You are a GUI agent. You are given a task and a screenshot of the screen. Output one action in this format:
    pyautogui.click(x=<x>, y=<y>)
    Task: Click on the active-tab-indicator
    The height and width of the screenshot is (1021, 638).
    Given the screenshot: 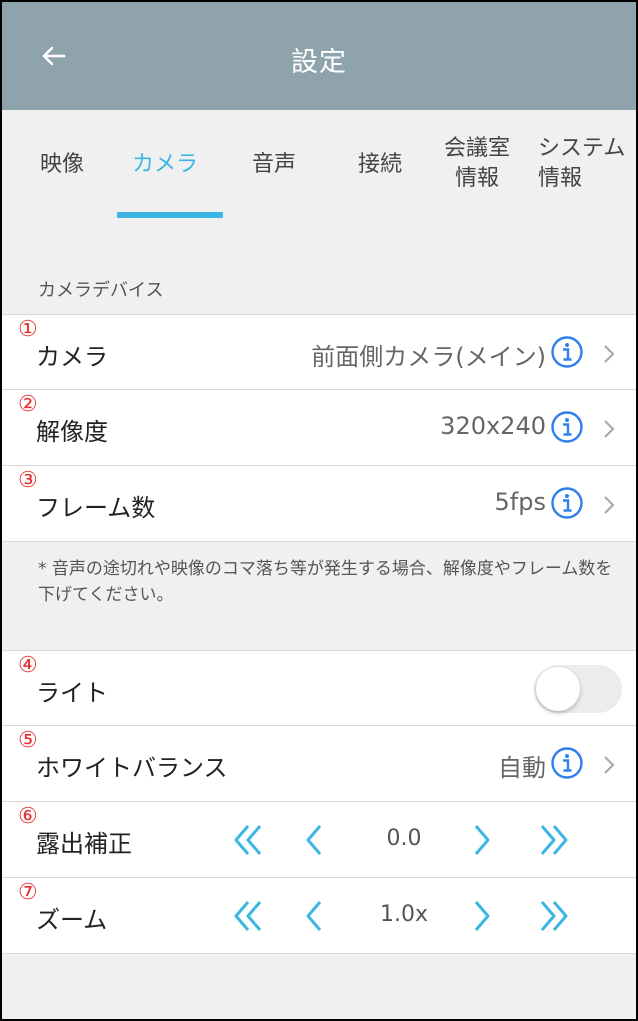 What is the action you would take?
    pyautogui.click(x=170, y=215)
    